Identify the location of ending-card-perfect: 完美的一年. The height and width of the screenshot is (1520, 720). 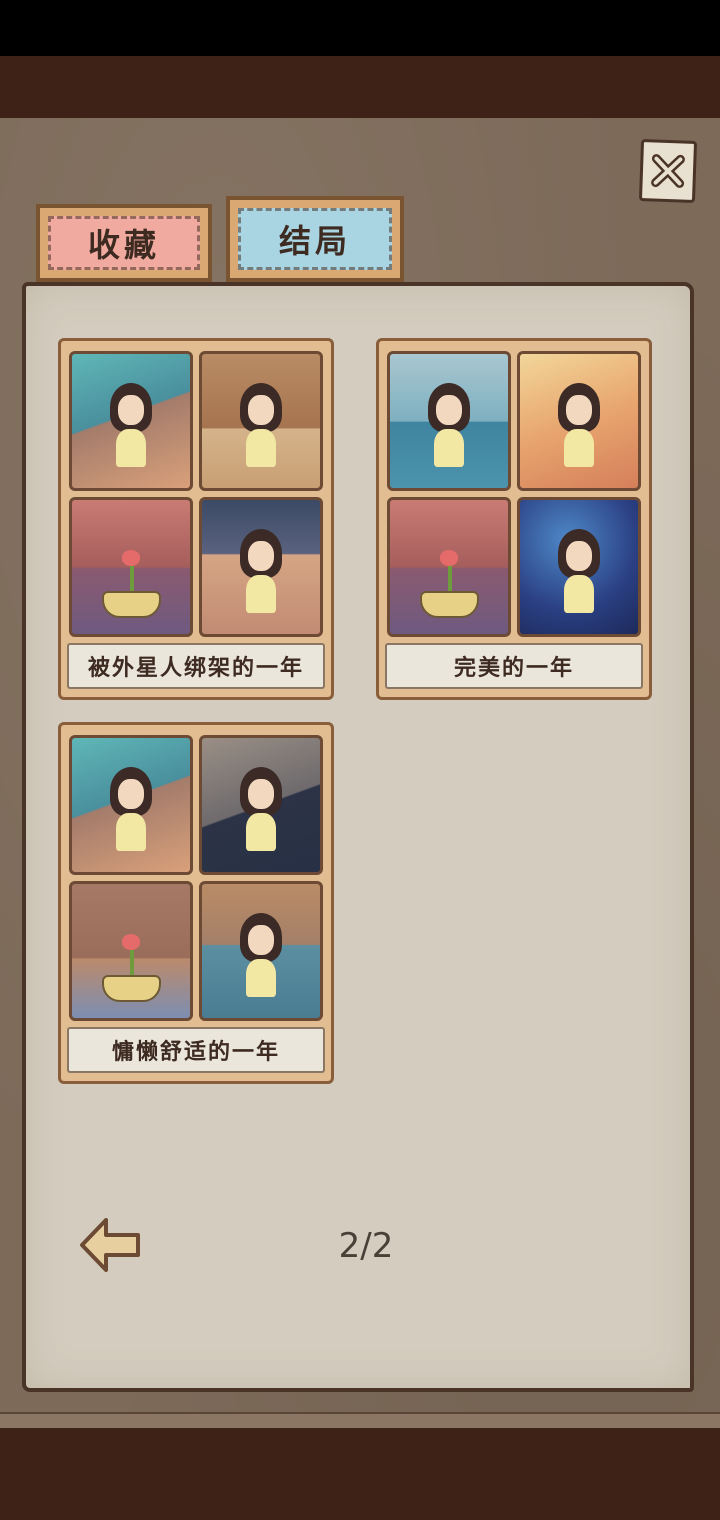
(514, 519).